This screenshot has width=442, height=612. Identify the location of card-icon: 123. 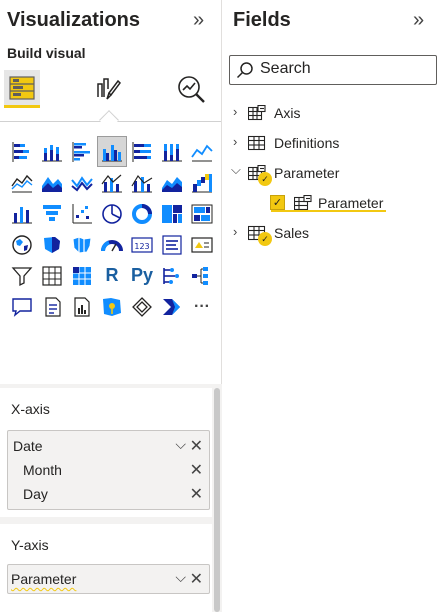
(142, 244).